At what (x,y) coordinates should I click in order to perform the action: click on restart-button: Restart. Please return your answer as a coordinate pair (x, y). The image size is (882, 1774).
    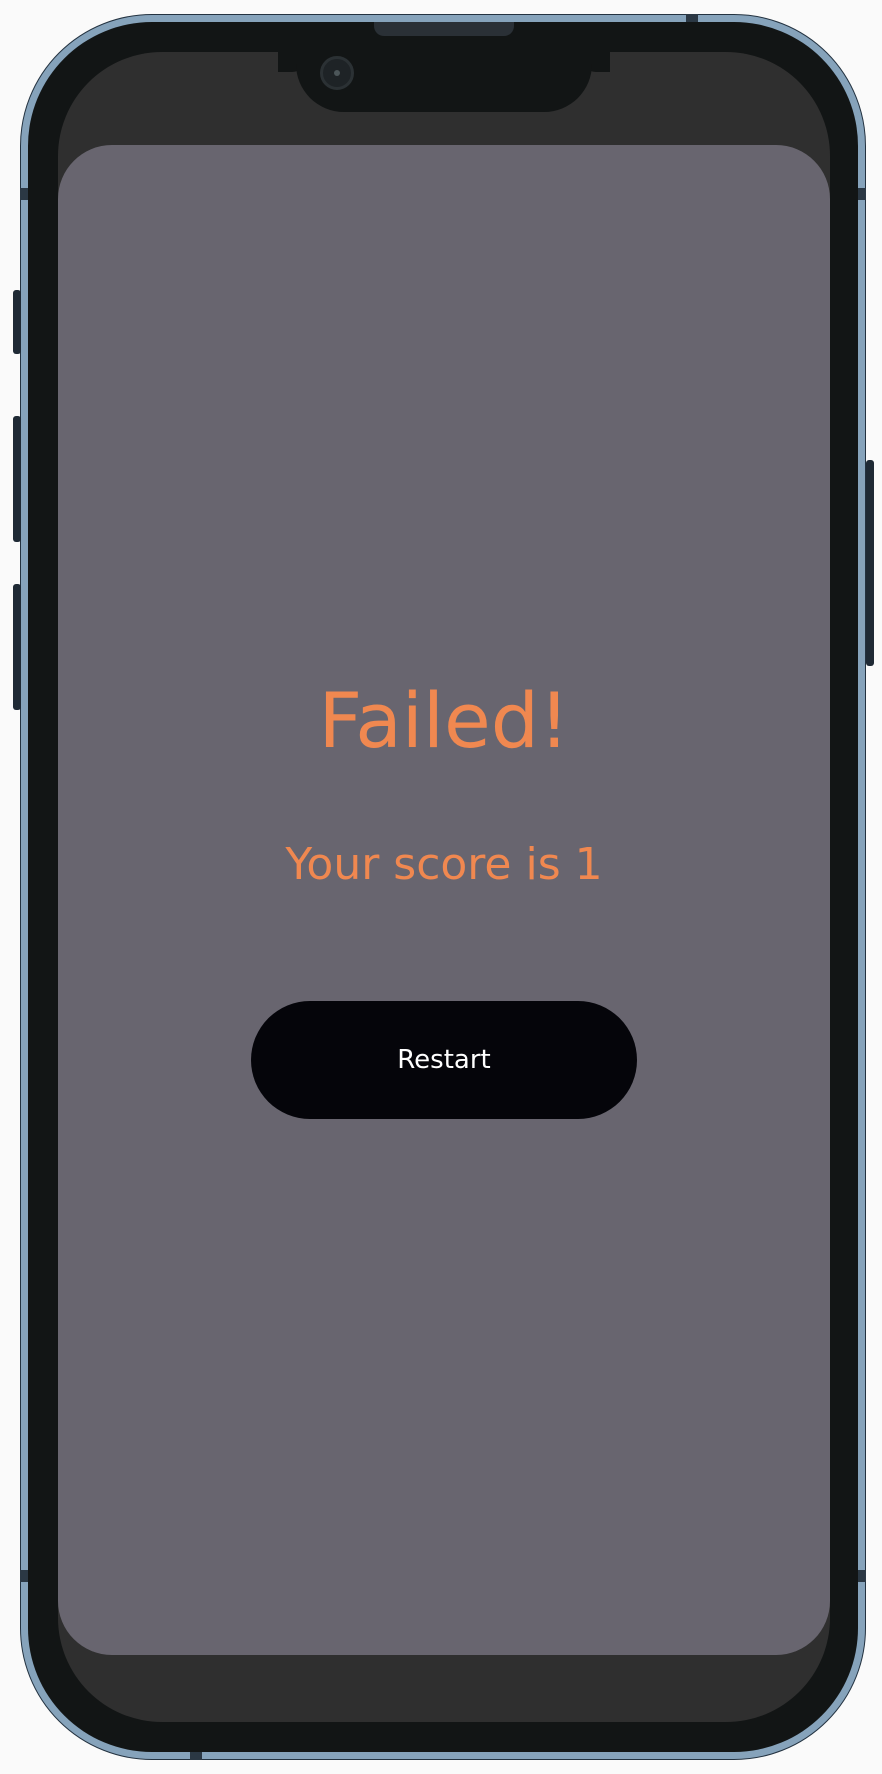
    Looking at the image, I should click on (444, 1060).